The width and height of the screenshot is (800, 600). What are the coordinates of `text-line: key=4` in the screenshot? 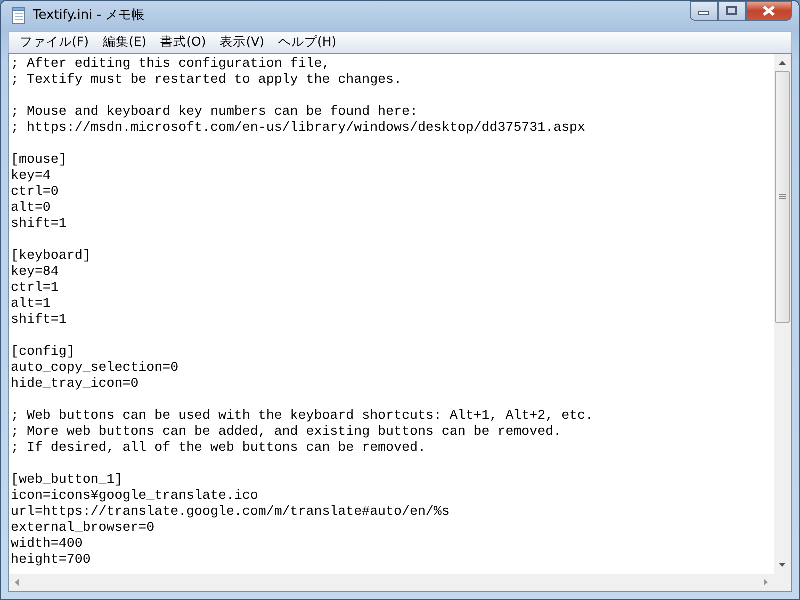 It's located at (31, 176).